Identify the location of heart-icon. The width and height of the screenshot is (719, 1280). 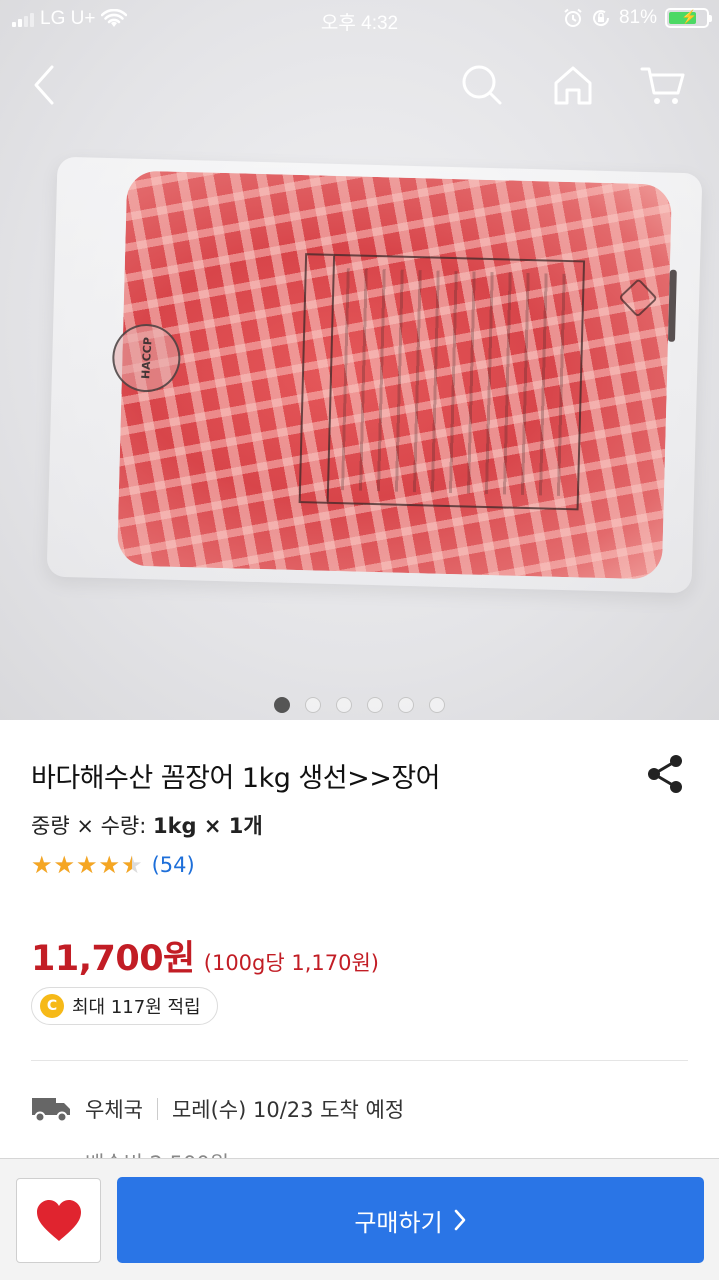
(58, 1220).